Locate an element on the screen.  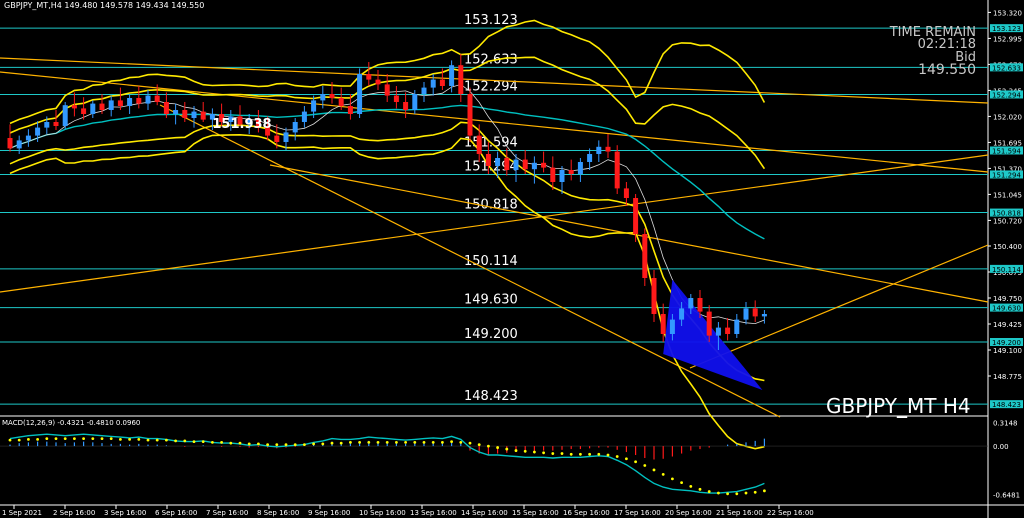
macd-tick-label: -0.6481 is located at coordinates (1006, 495).